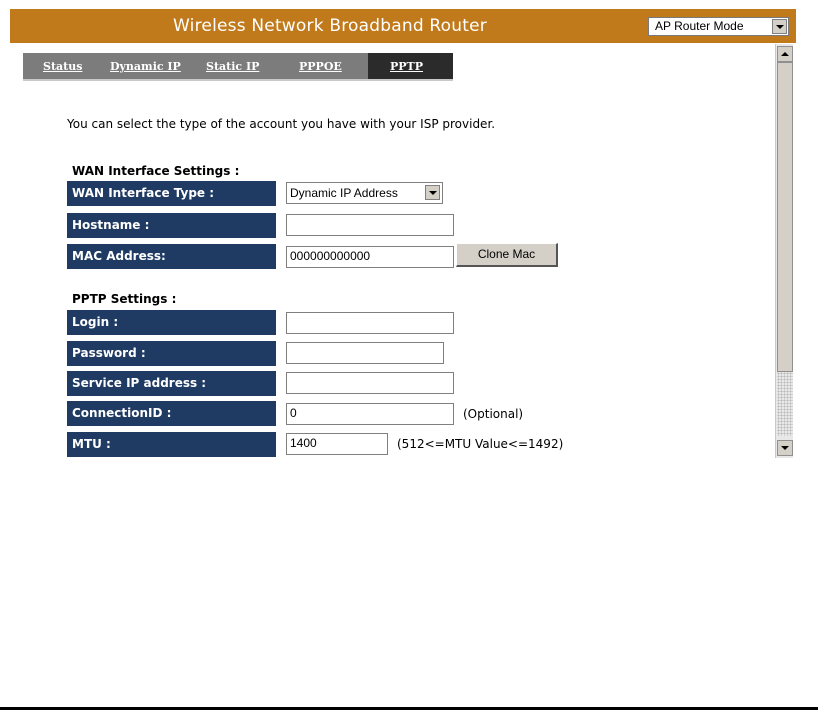 The width and height of the screenshot is (818, 711). Describe the element at coordinates (156, 171) in the screenshot. I see `wan-section-title: WAN Interface Settings :` at that location.